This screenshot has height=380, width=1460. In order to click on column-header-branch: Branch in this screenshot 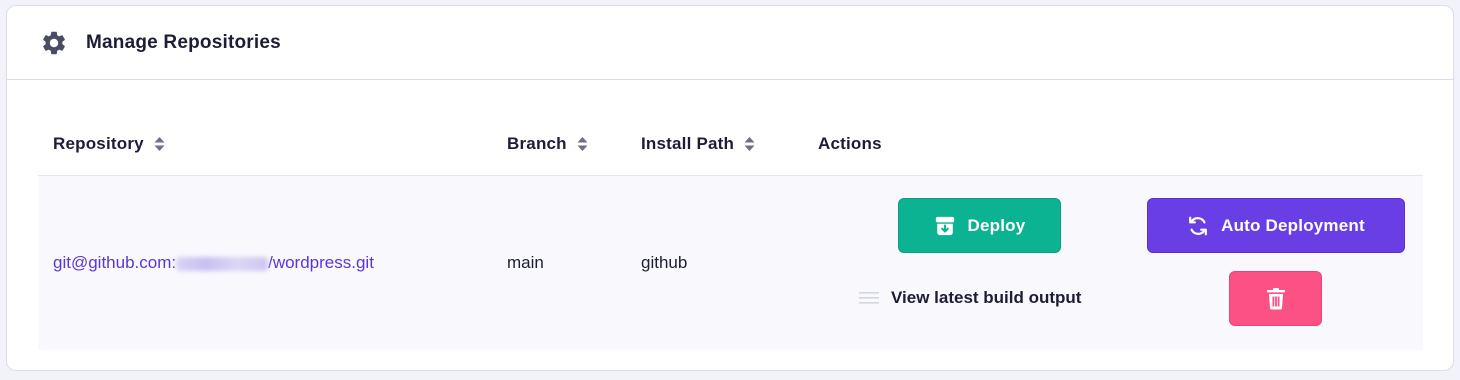, I will do `click(547, 144)`.